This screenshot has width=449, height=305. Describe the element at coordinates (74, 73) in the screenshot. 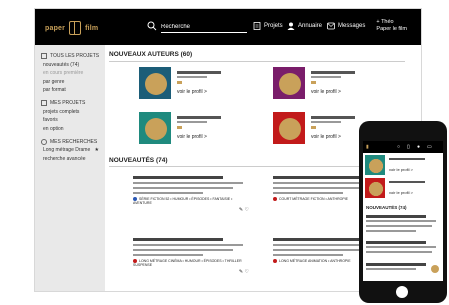

I see `sidebar-item-en-cours: en cours première` at that location.